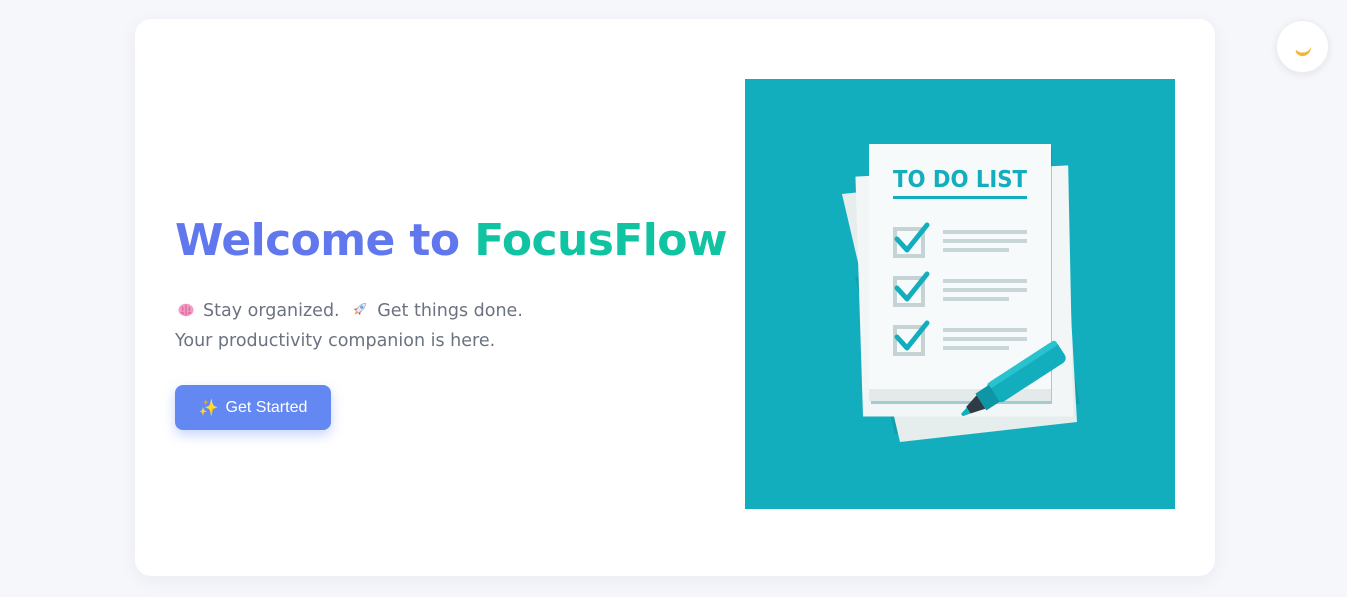  Describe the element at coordinates (360, 311) in the screenshot. I see `rocket-icon` at that location.